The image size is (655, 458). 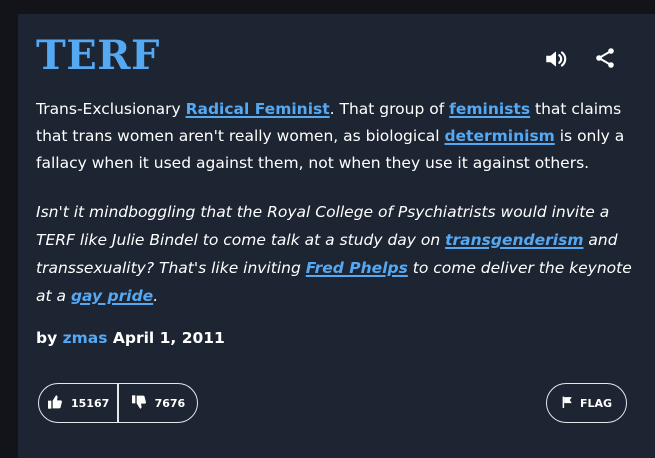 I want to click on flag-button: FLAG, so click(x=586, y=403).